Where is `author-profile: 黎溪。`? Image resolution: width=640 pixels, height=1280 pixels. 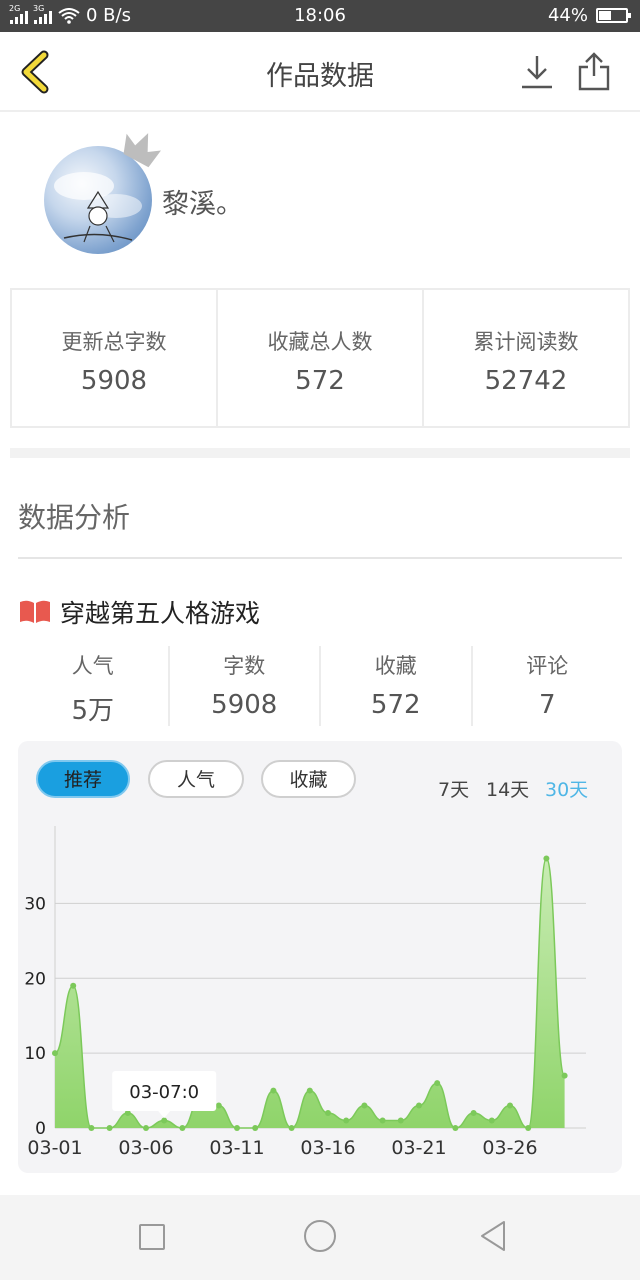
author-profile: 黎溪。 is located at coordinates (320, 200).